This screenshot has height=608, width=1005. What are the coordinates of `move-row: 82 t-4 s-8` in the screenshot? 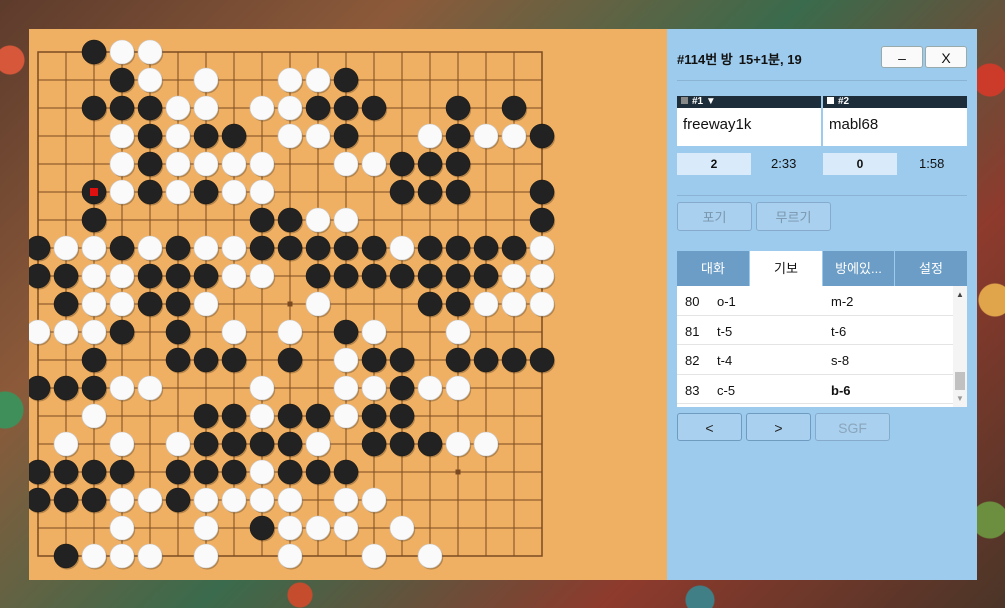 It's located at (822, 360).